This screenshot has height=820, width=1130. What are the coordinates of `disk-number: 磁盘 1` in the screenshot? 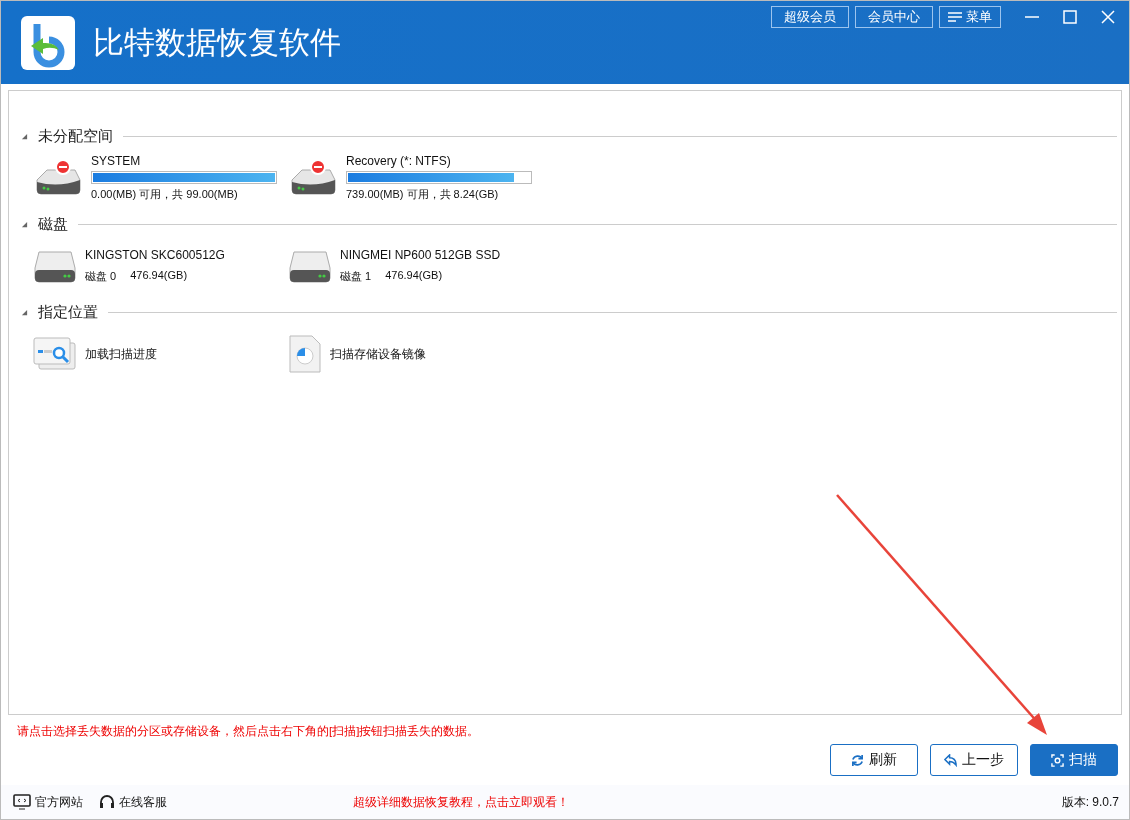 It's located at (356, 276).